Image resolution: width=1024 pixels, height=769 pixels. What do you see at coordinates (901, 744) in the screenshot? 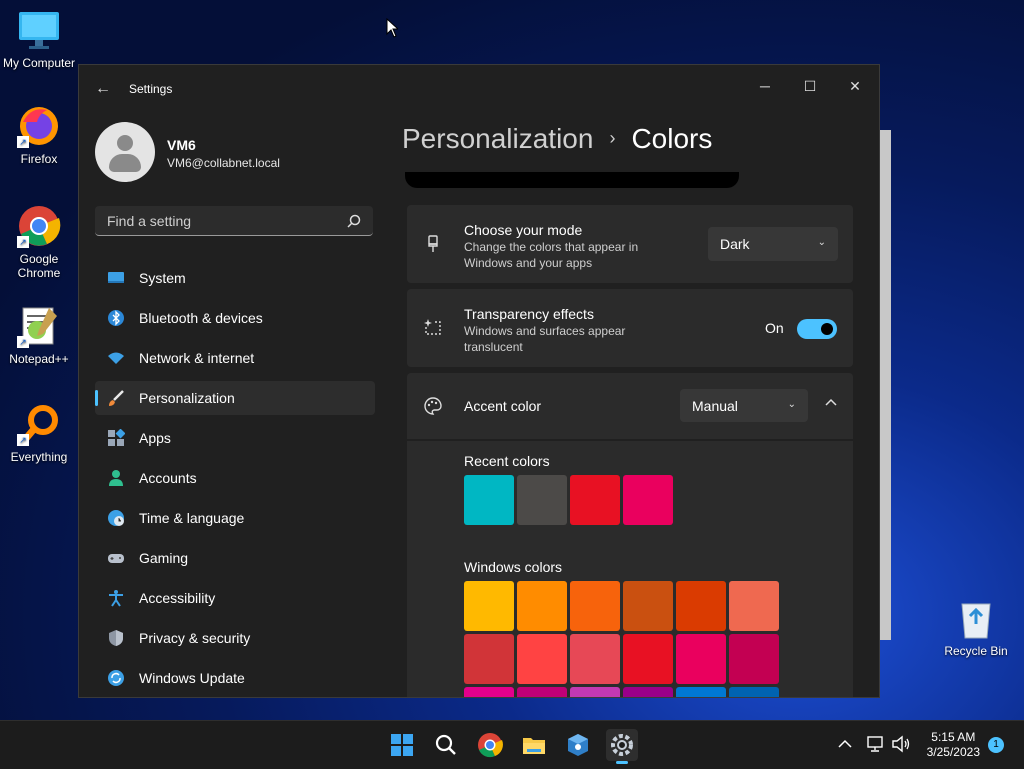
I see `volume-icon` at bounding box center [901, 744].